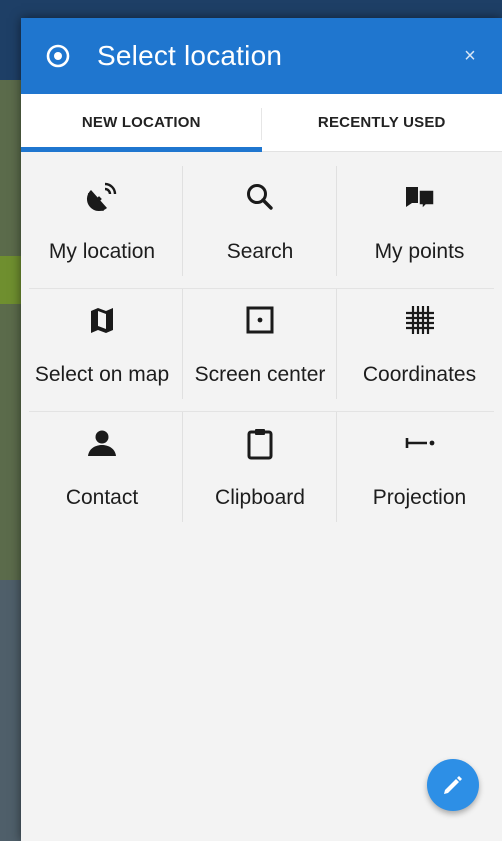 This screenshot has height=841, width=502. I want to click on option-label: Contact, so click(102, 497).